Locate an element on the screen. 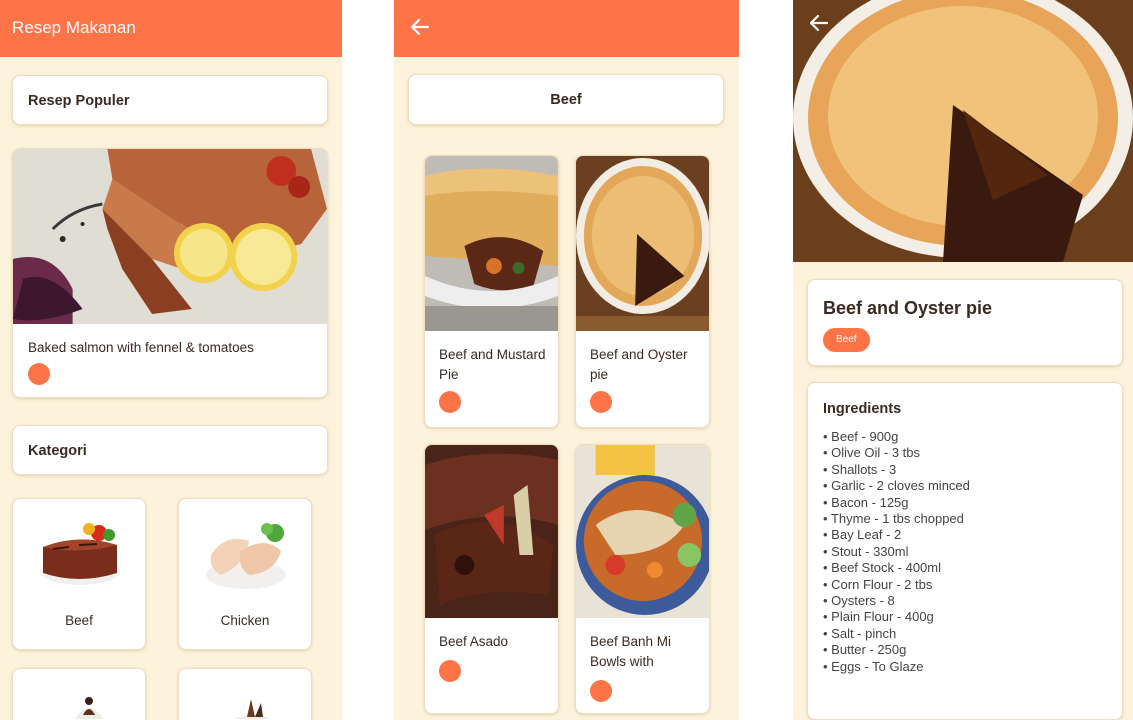  oyster-pie-photo is located at coordinates (642, 243).